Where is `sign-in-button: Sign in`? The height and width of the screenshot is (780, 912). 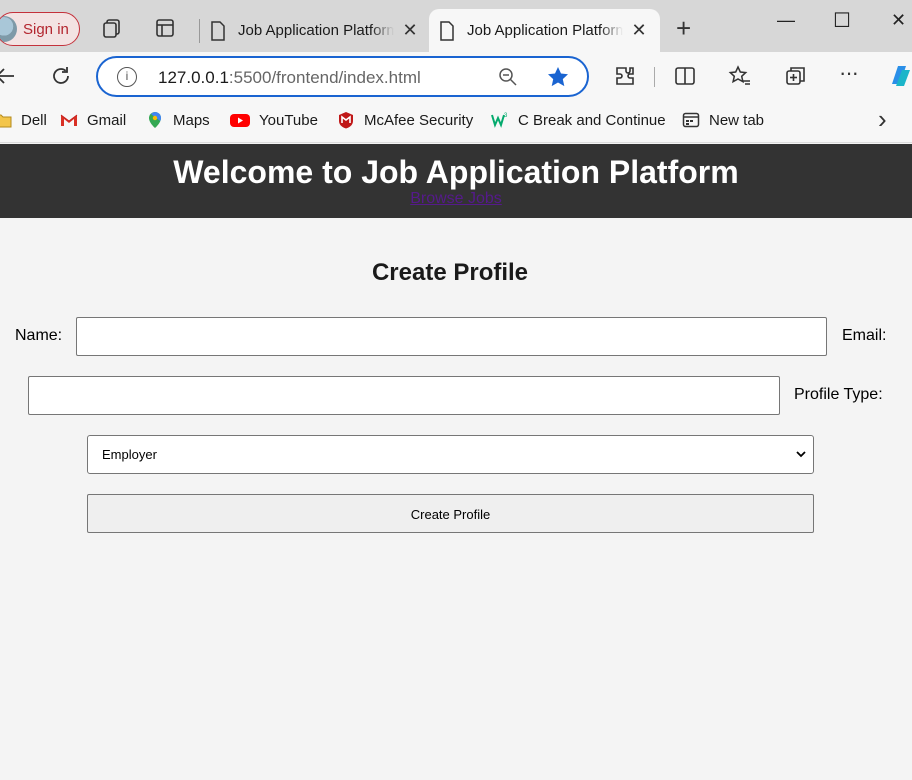 sign-in-button: Sign in is located at coordinates (40, 29).